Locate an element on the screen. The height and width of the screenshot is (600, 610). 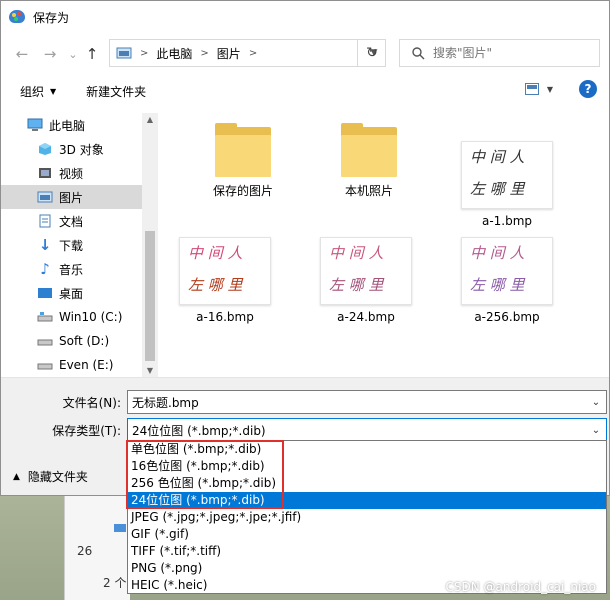
filename-value: 无标题.bmp is located at coordinates (165, 402).